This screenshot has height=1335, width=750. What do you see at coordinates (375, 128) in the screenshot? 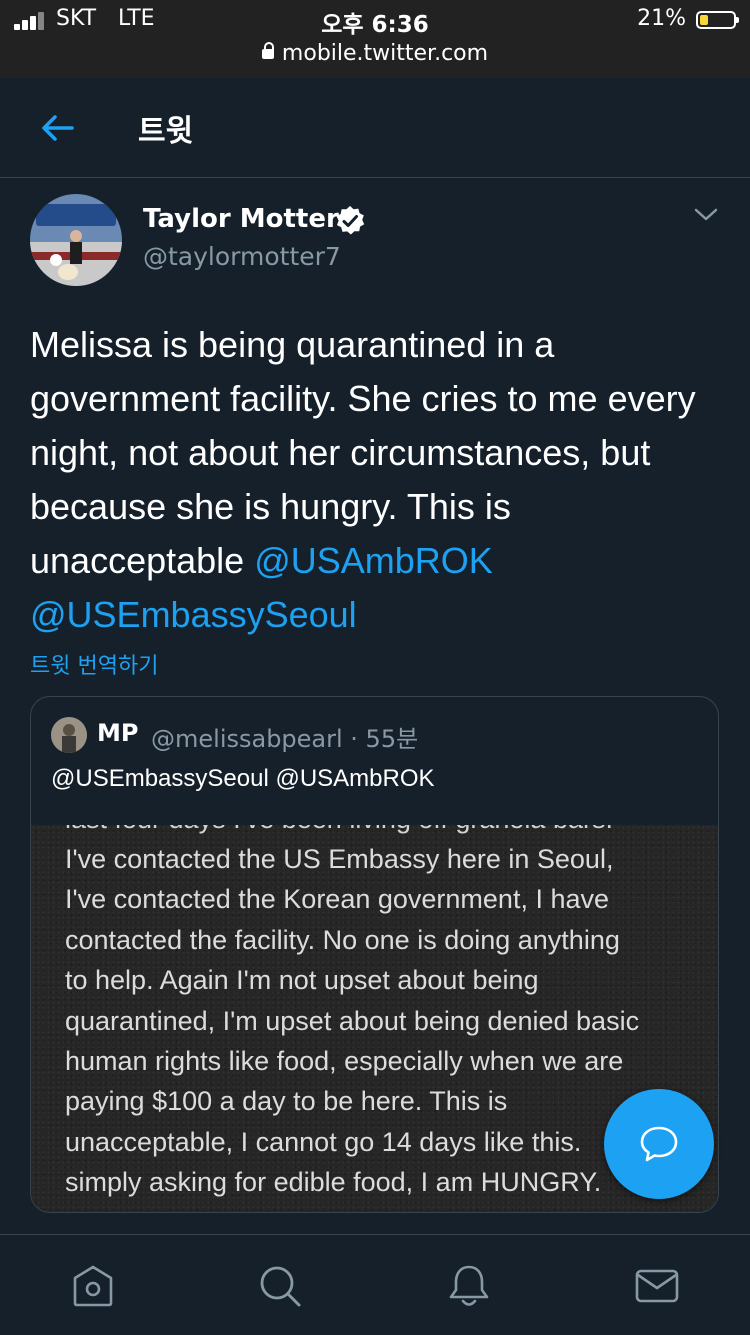
I see `top-header: 트윗` at bounding box center [375, 128].